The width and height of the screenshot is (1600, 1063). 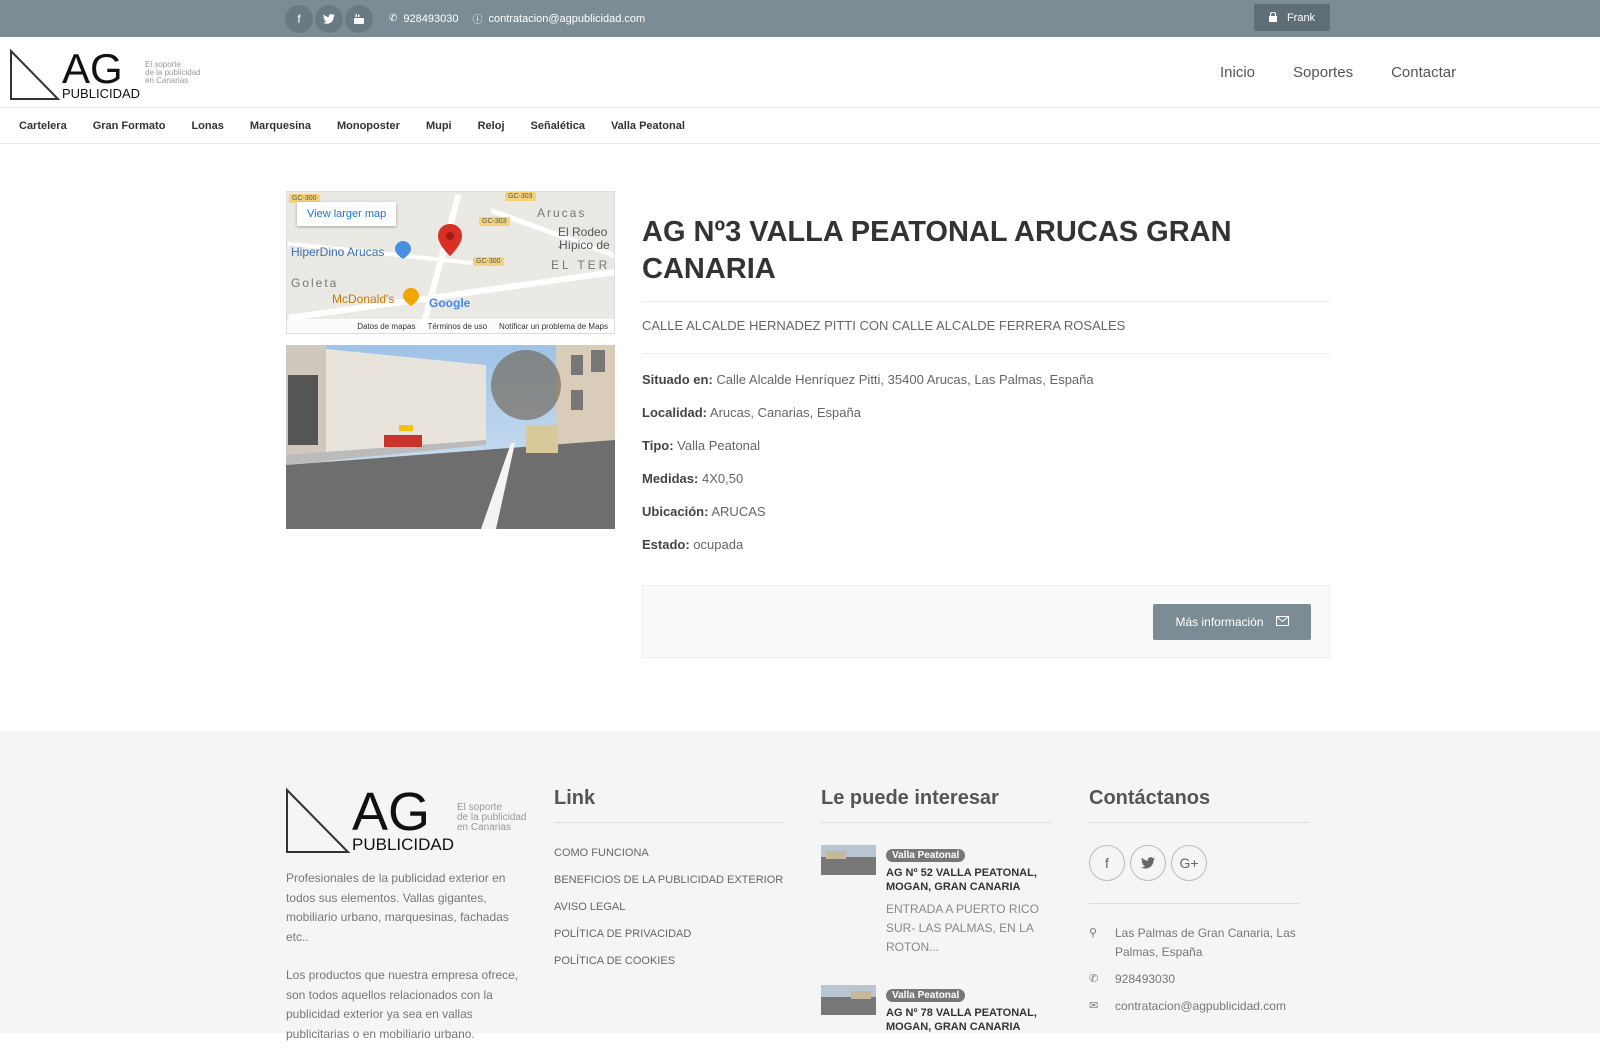 I want to click on envelope-icon: ✉, so click(x=1094, y=1006).